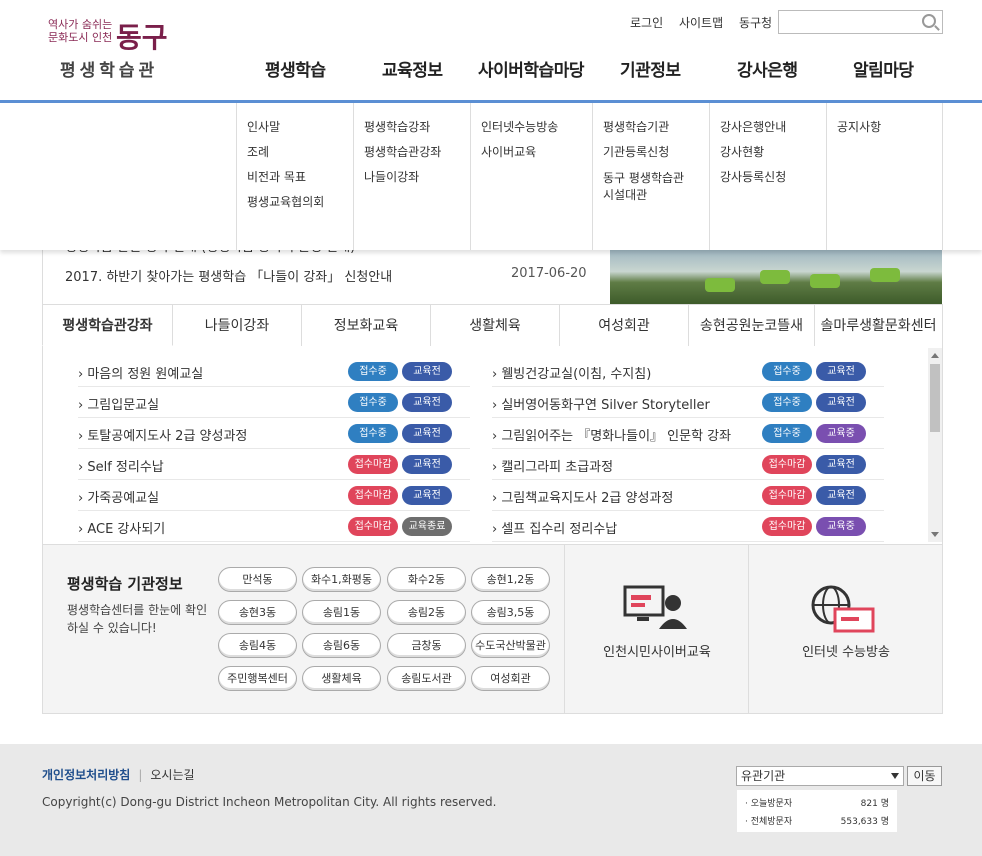 Image resolution: width=982 pixels, height=856 pixels. What do you see at coordinates (752, 325) in the screenshot?
I see `tab-songhyeon-park: 송현공원눈코뜰새` at bounding box center [752, 325].